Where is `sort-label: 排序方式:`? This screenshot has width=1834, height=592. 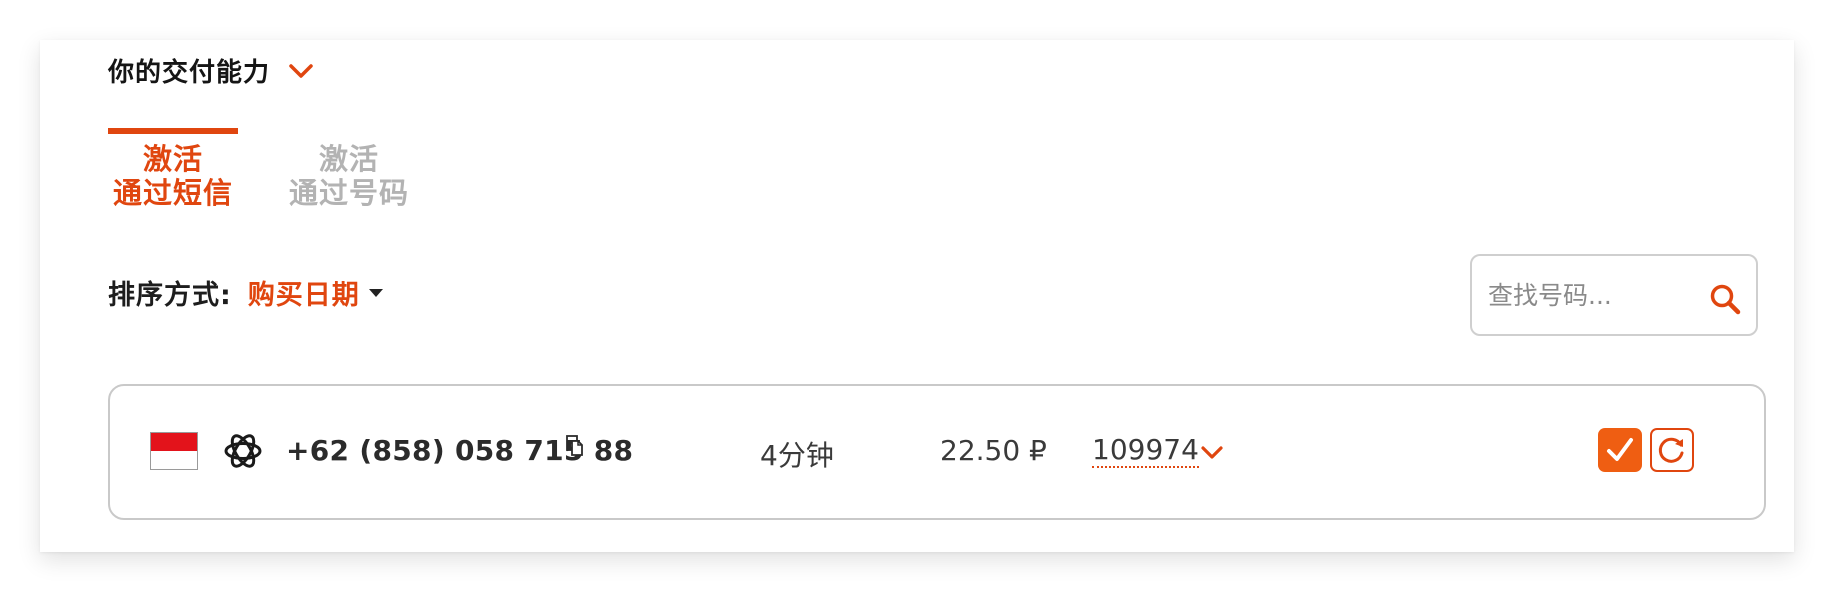
sort-label: 排序方式: is located at coordinates (170, 295).